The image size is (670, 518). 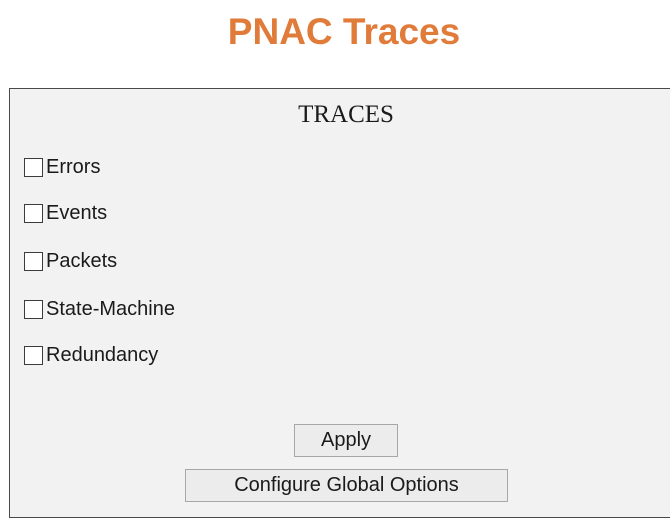 What do you see at coordinates (33, 309) in the screenshot?
I see `state-machine-checkbox` at bounding box center [33, 309].